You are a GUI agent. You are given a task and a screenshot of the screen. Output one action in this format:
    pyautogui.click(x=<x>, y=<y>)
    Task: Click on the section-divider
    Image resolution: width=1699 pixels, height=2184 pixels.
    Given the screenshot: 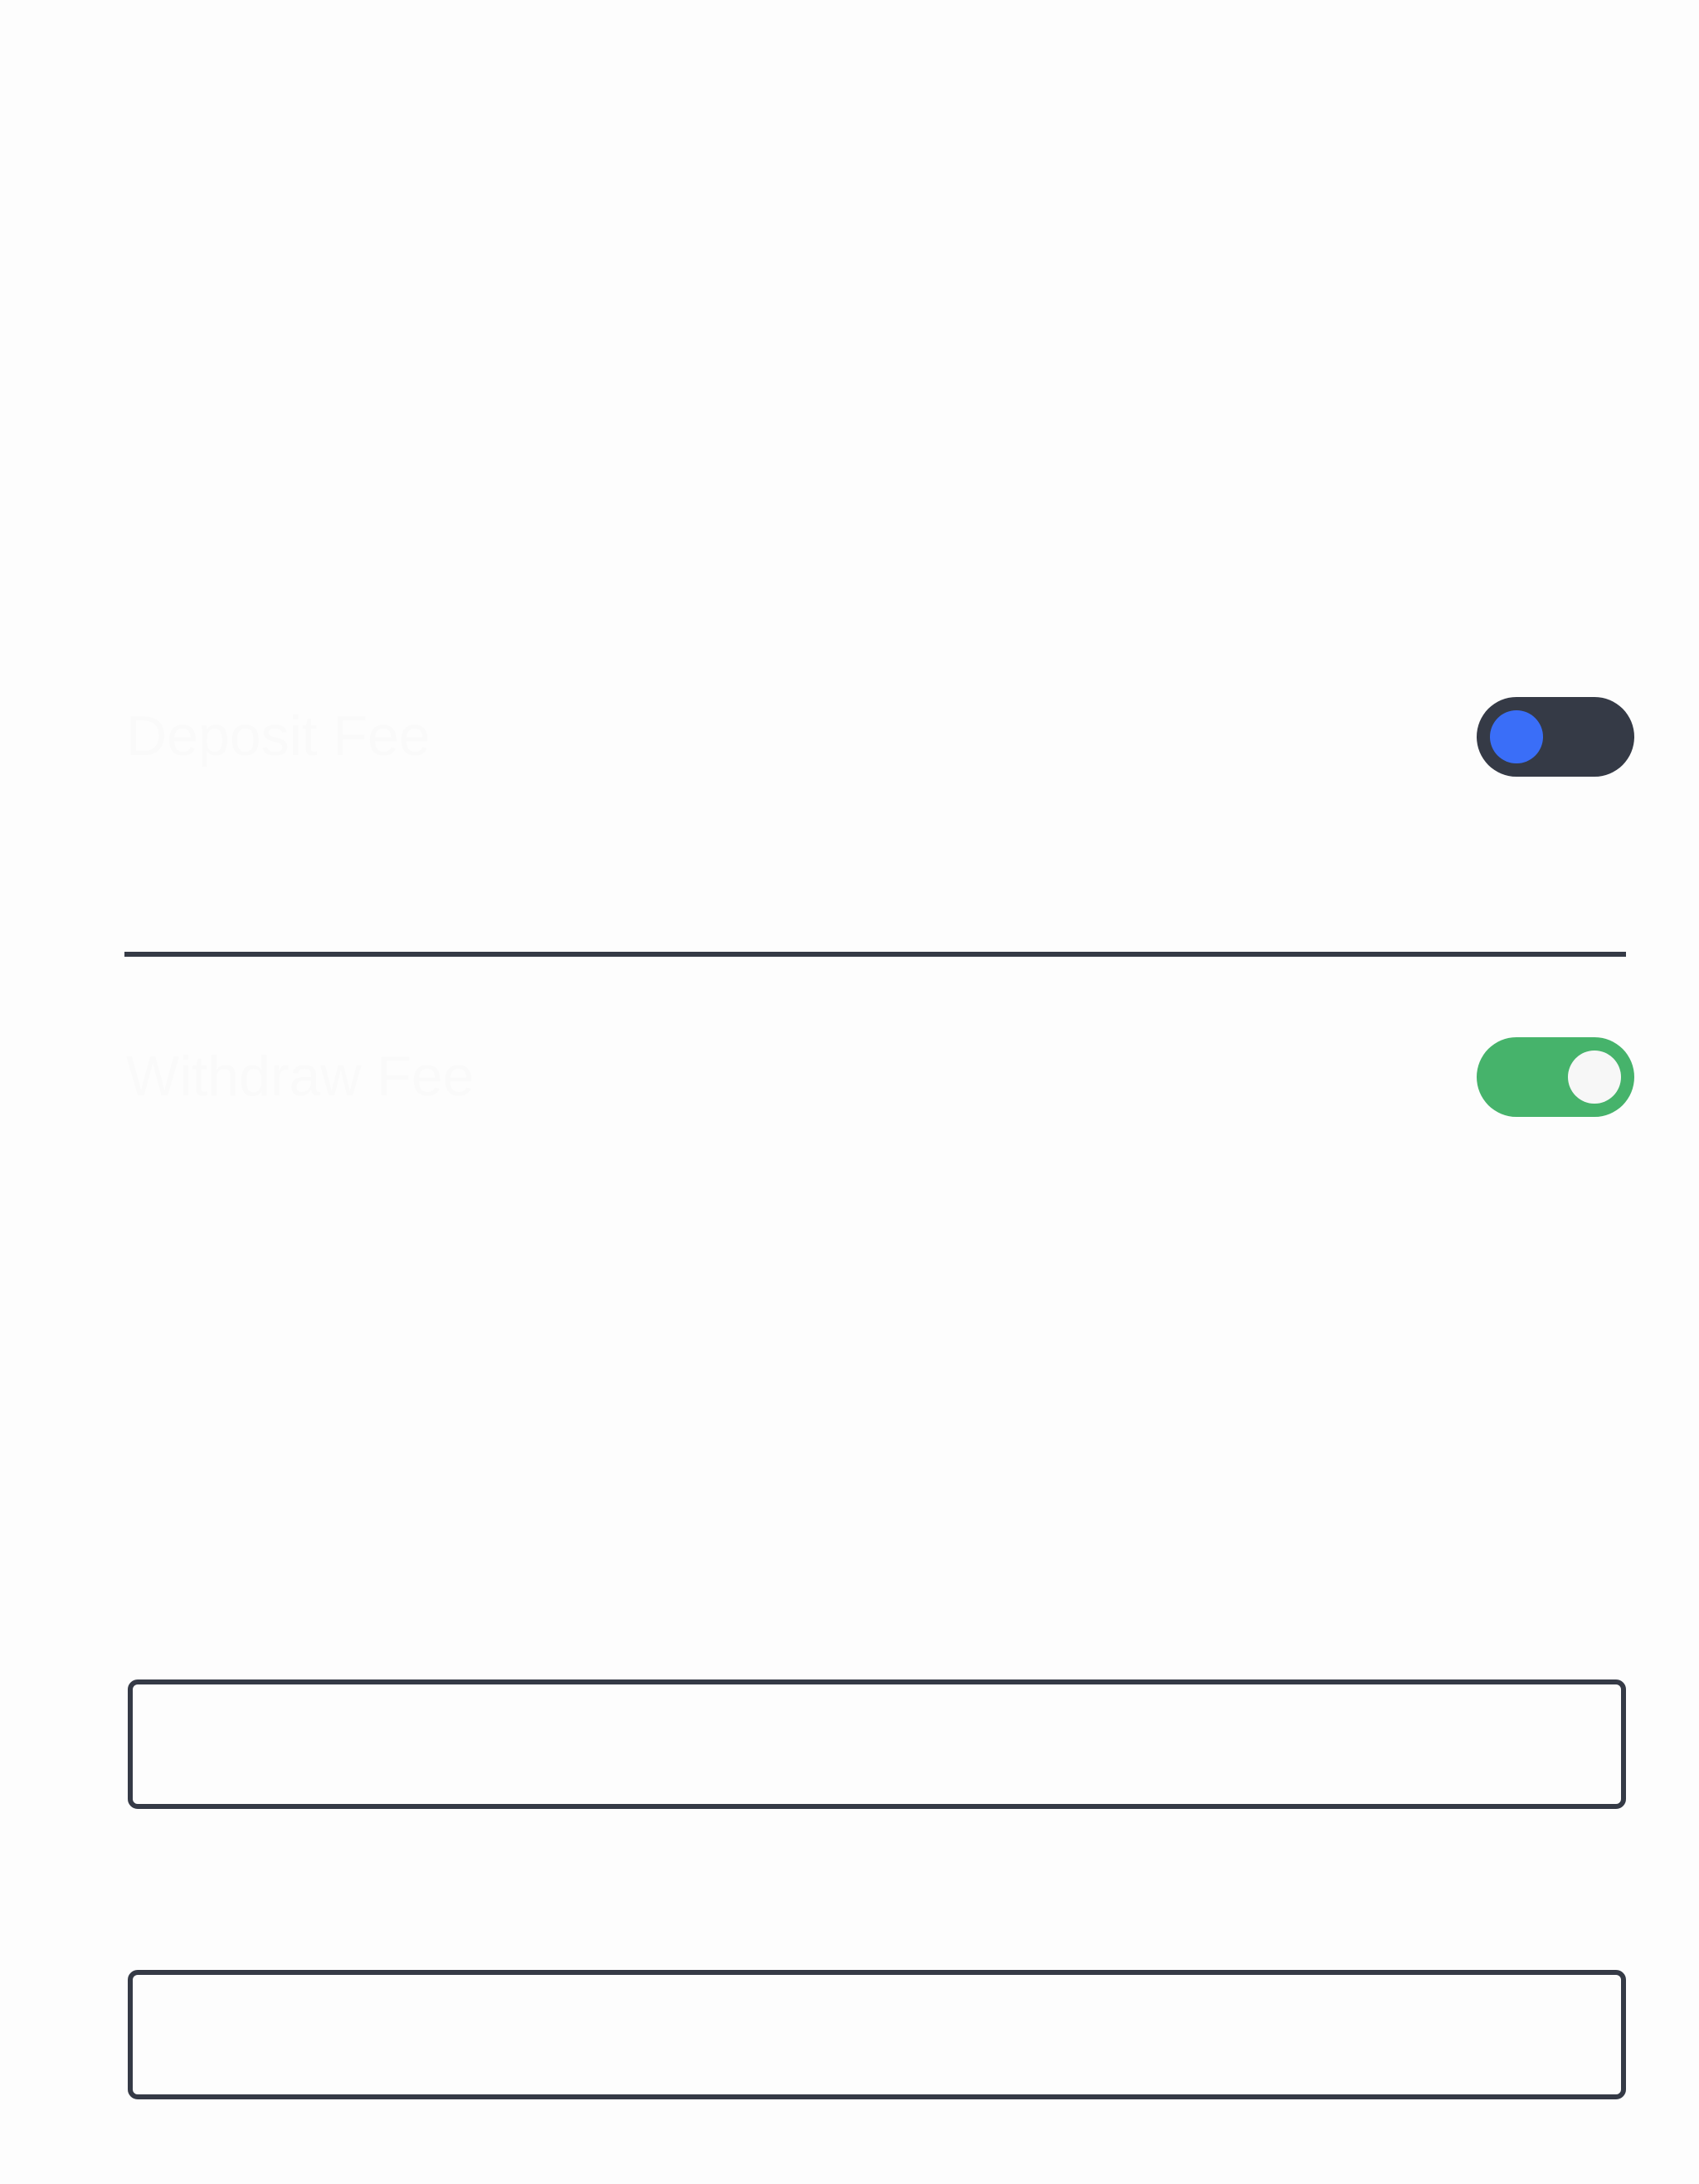 What is the action you would take?
    pyautogui.click(x=875, y=954)
    